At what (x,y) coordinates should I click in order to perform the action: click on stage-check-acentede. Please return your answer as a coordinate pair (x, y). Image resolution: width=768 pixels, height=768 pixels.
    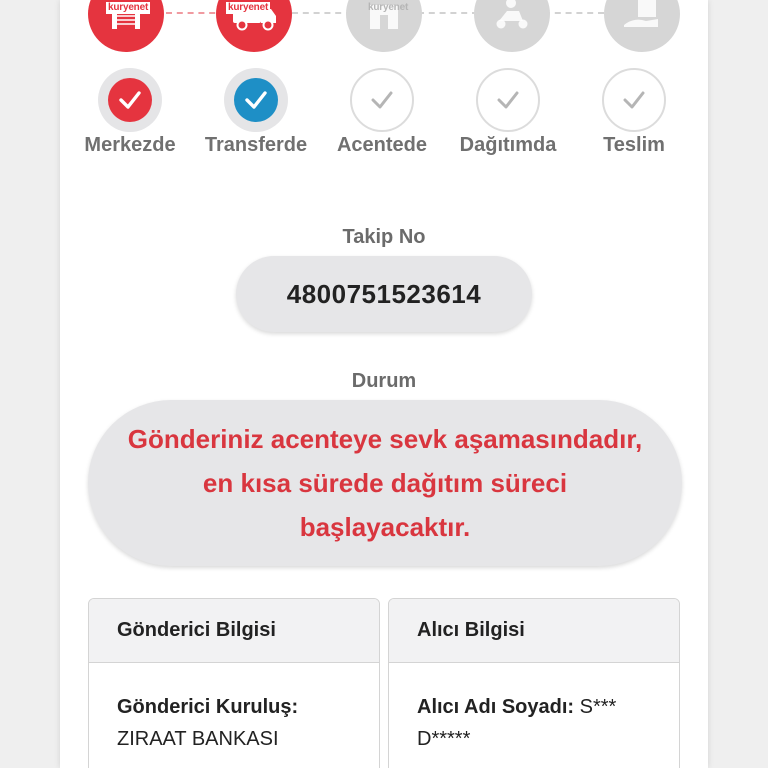
    Looking at the image, I should click on (382, 100).